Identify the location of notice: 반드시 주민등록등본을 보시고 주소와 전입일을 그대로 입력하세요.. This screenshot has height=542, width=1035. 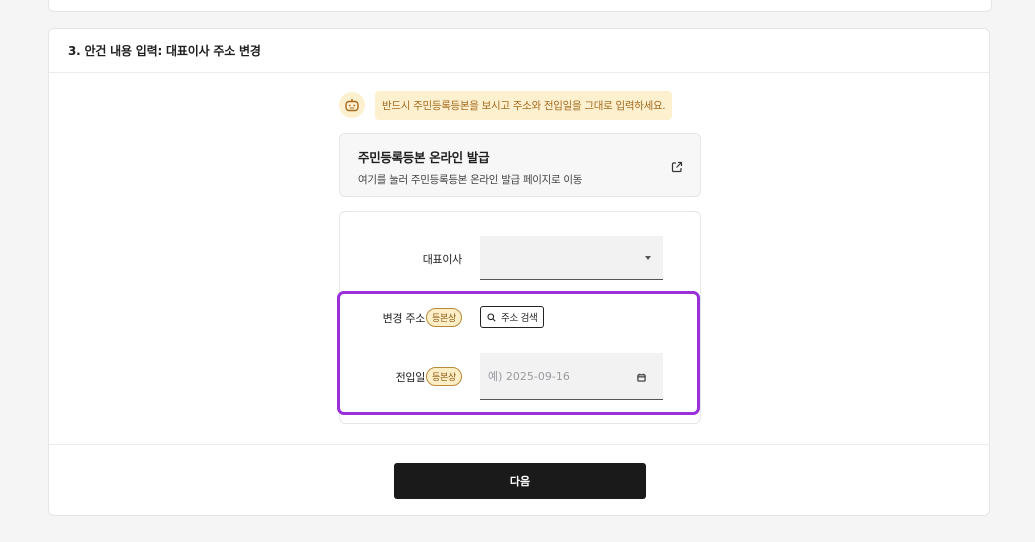
(520, 105).